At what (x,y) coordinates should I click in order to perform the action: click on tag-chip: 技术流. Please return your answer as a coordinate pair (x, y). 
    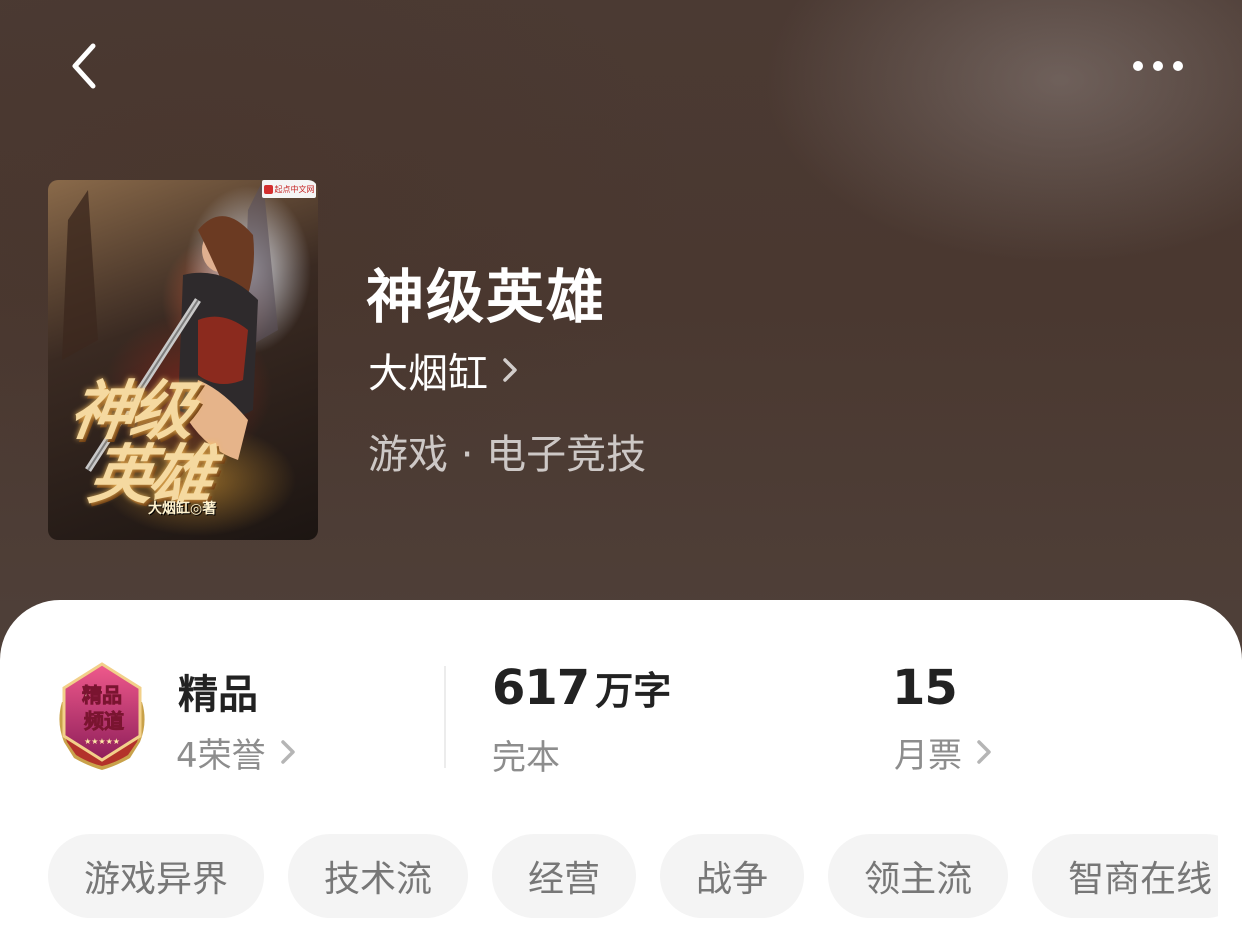
    Looking at the image, I should click on (378, 876).